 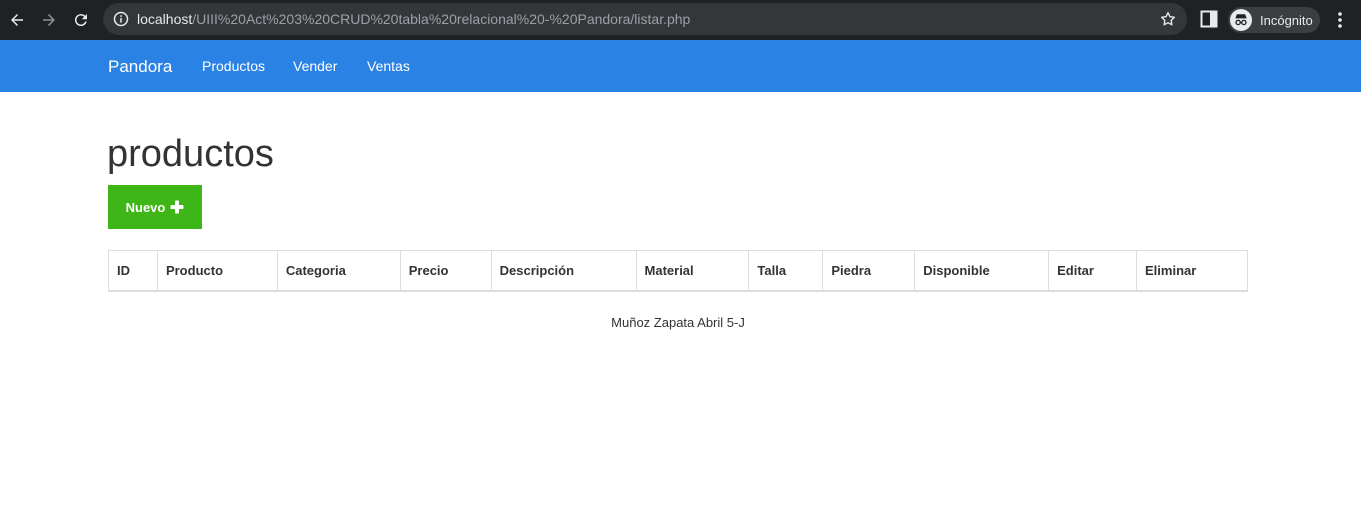 I want to click on side-panel-icon, so click(x=1209, y=19).